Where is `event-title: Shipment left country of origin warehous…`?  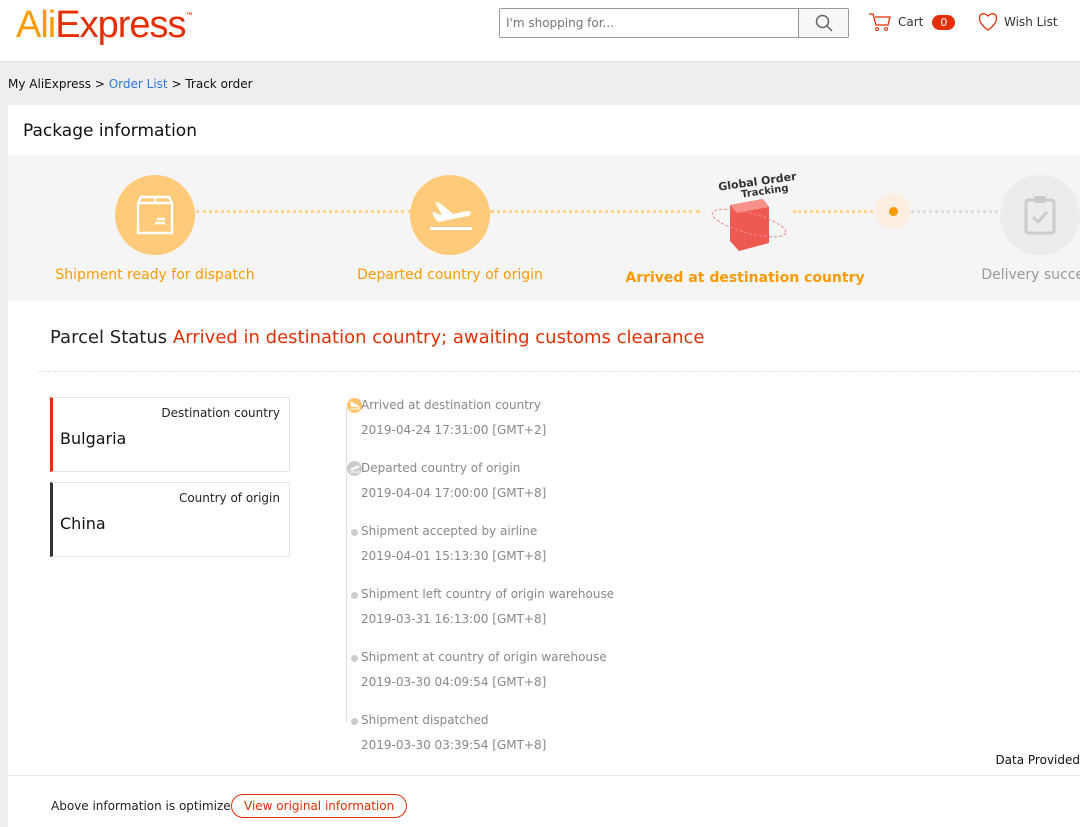
event-title: Shipment left country of origin warehous… is located at coordinates (488, 594).